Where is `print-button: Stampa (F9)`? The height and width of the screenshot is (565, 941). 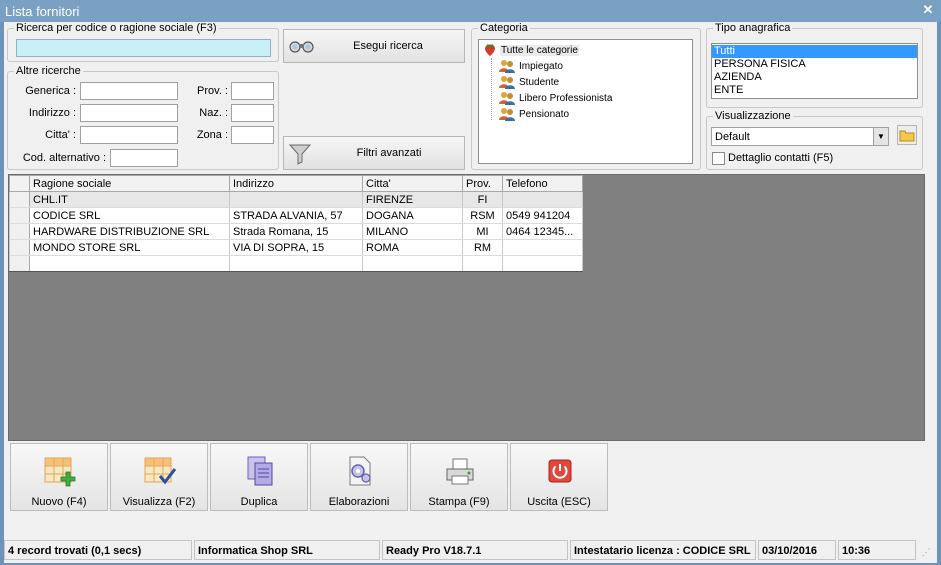 print-button: Stampa (F9) is located at coordinates (459, 477).